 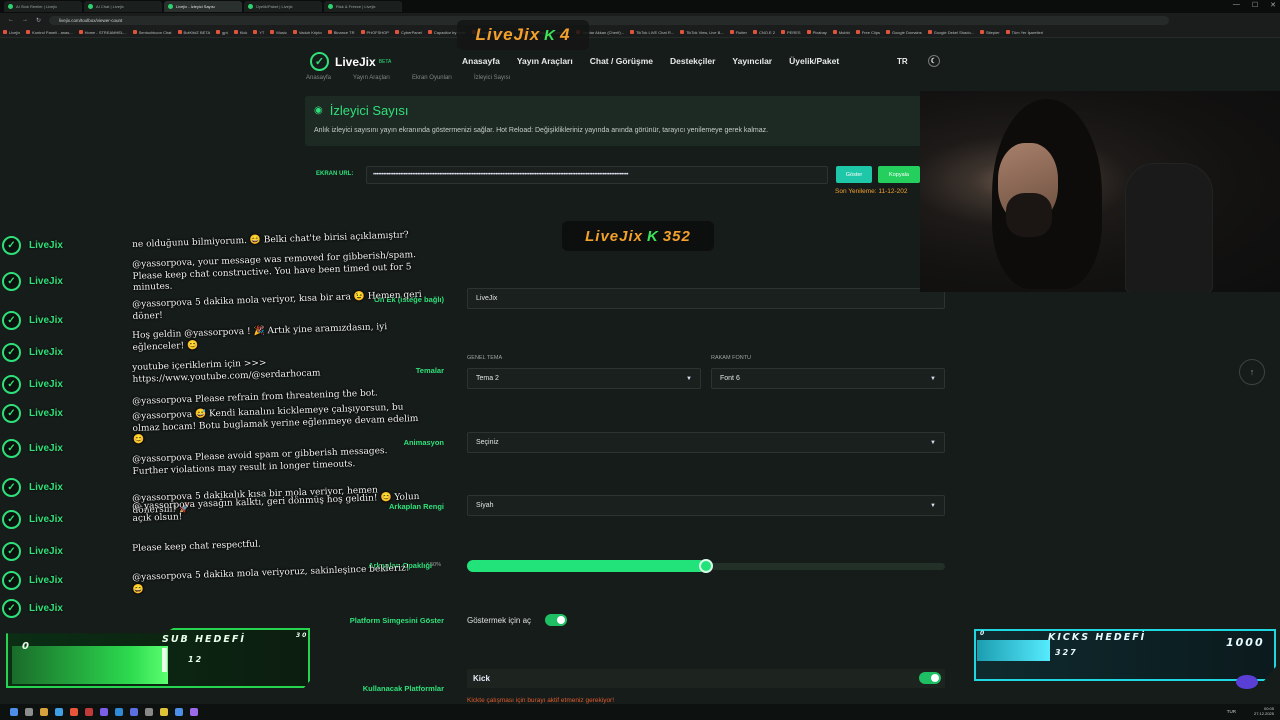 What do you see at coordinates (43, 6) in the screenshot?
I see `browser-tab: AI Stok Reeller | Livejix` at bounding box center [43, 6].